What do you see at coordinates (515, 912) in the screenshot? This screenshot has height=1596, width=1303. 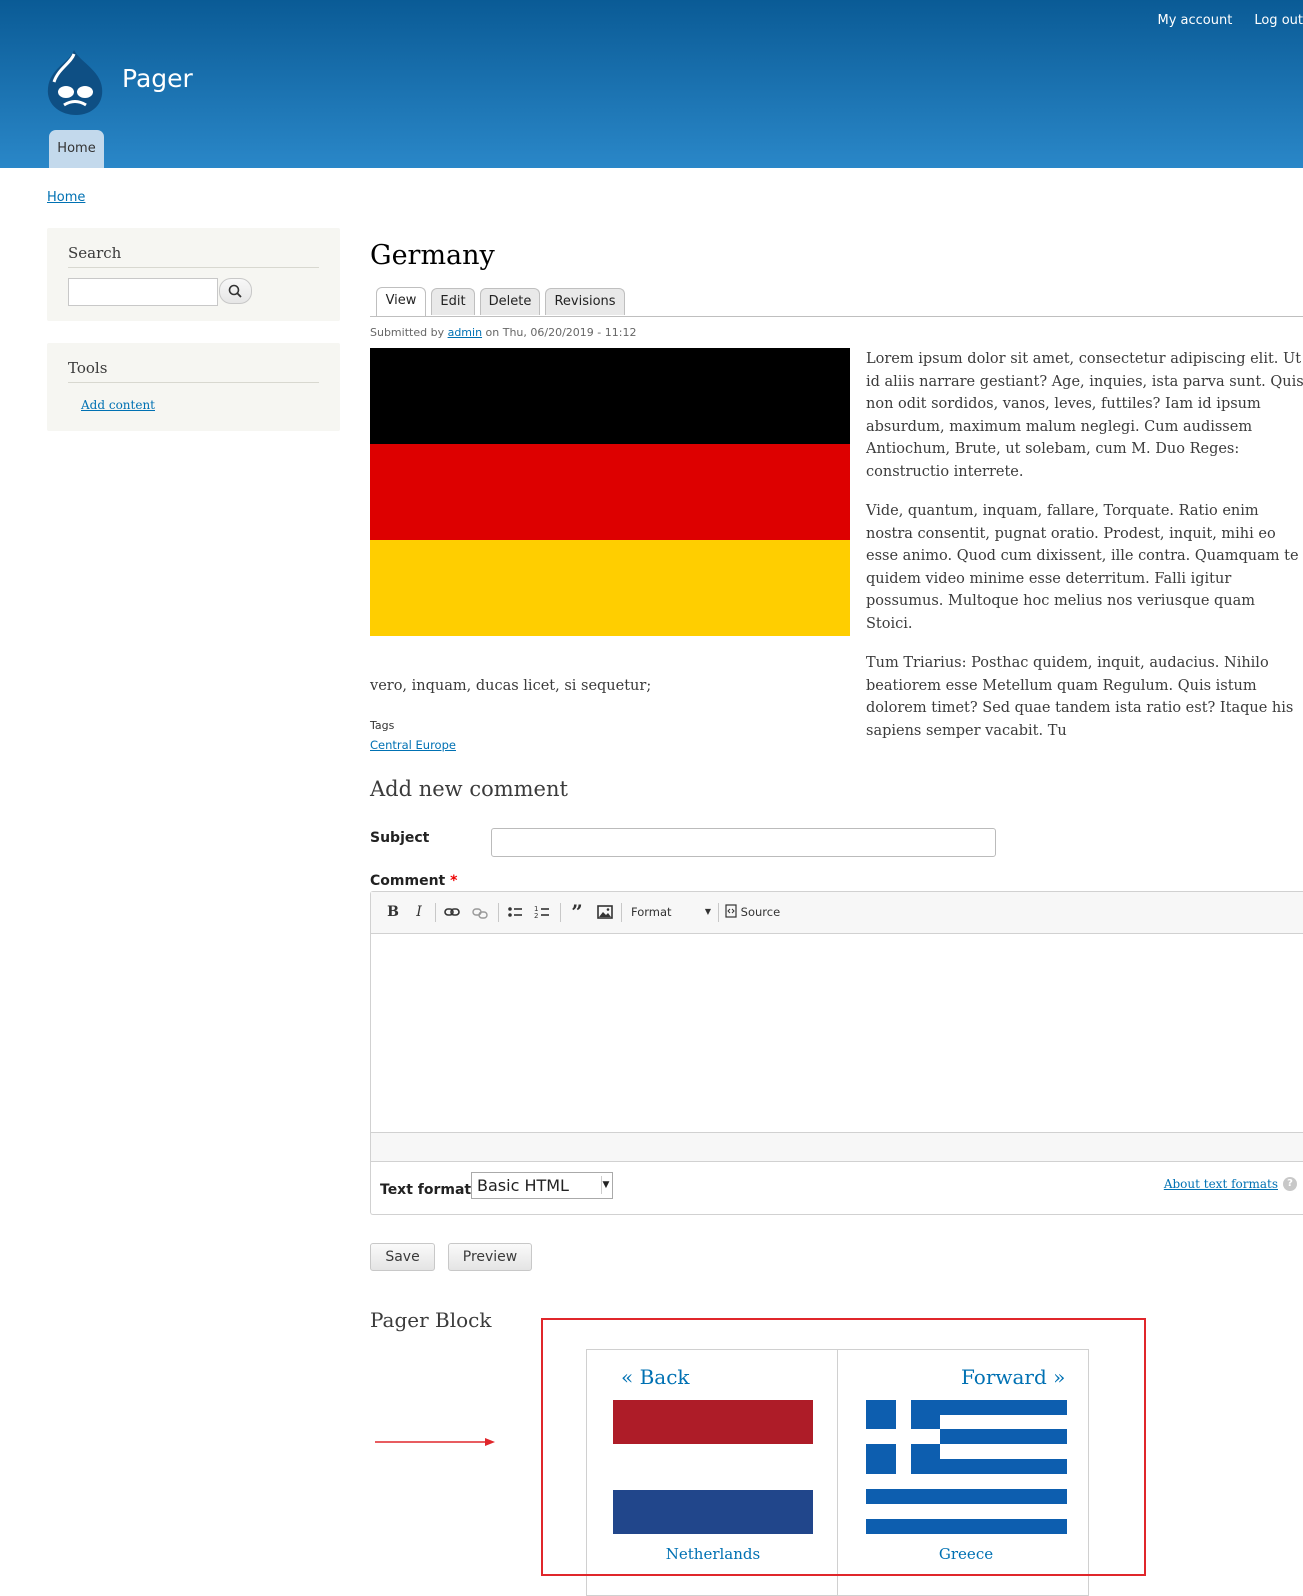 I see `bulleted-list-icon` at bounding box center [515, 912].